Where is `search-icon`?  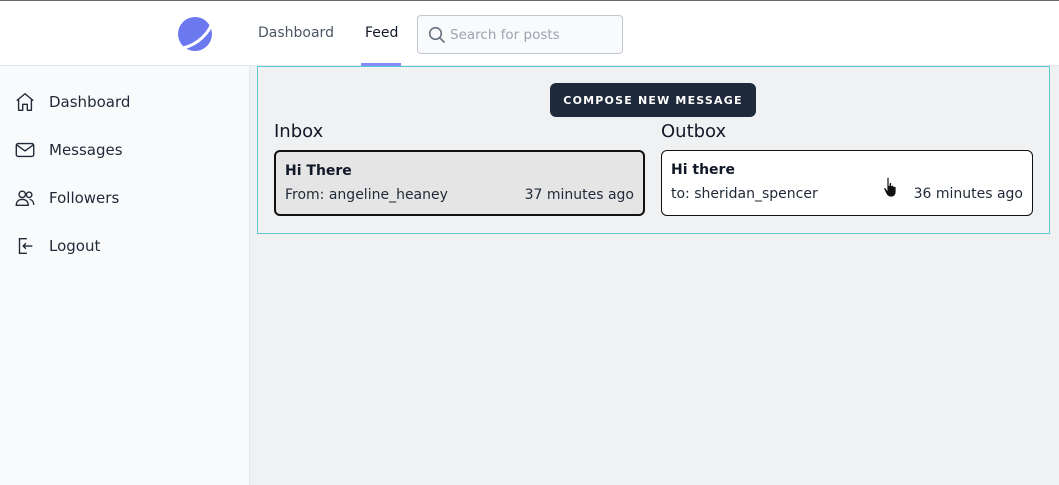
search-icon is located at coordinates (437, 35).